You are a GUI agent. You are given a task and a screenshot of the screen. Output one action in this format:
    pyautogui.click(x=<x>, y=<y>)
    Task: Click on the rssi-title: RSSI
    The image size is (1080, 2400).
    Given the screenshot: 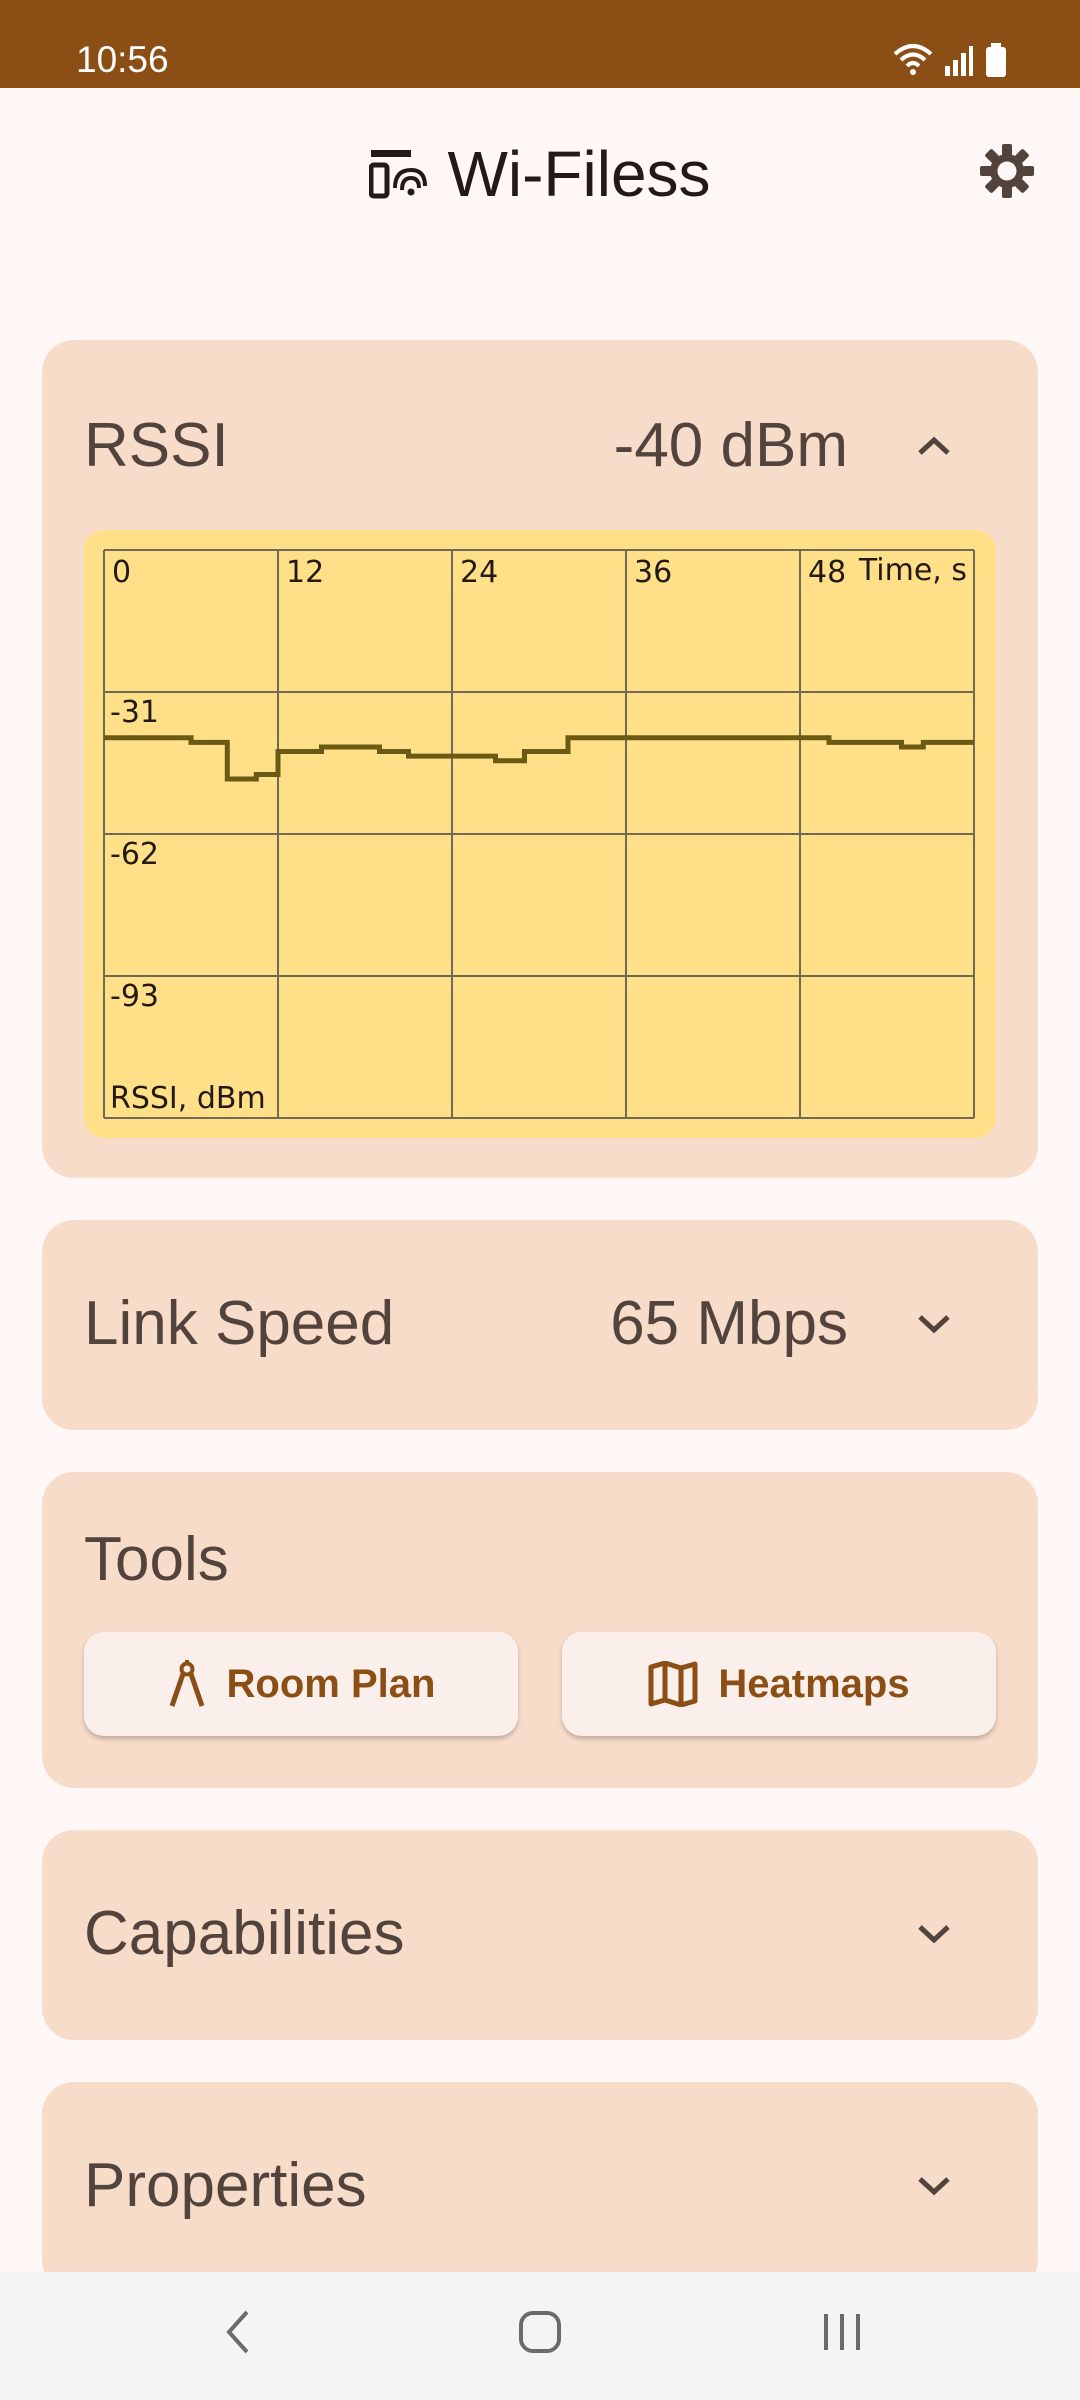 What is the action you would take?
    pyautogui.click(x=156, y=445)
    